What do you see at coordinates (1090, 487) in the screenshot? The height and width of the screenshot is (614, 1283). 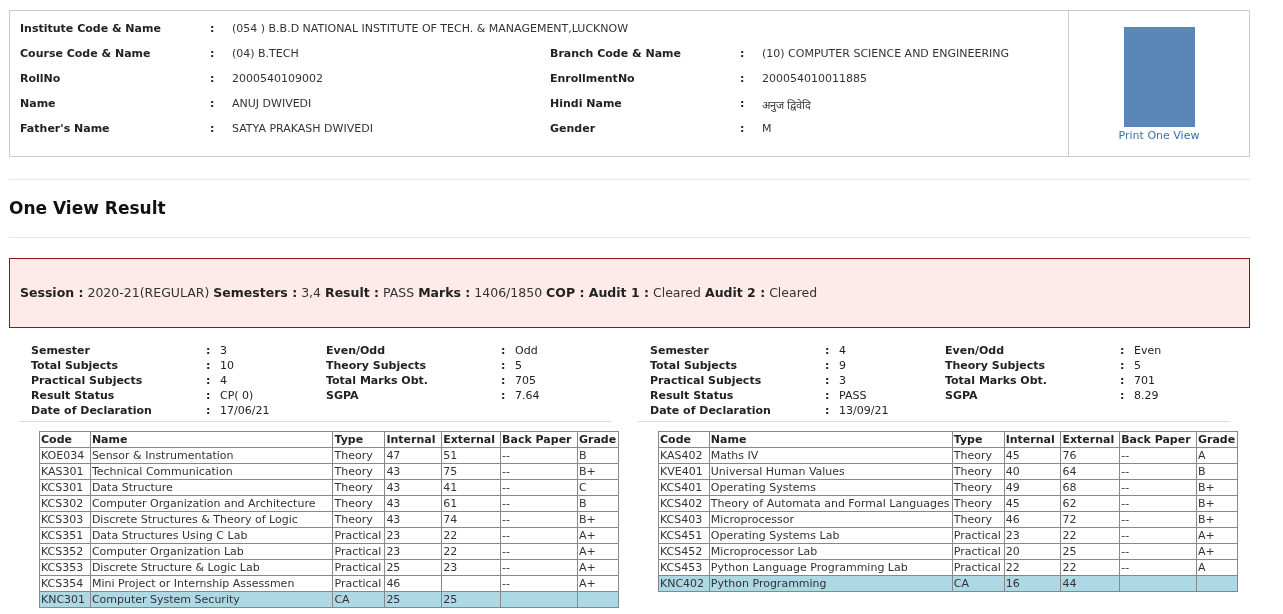 I see `table-cell: 68` at bounding box center [1090, 487].